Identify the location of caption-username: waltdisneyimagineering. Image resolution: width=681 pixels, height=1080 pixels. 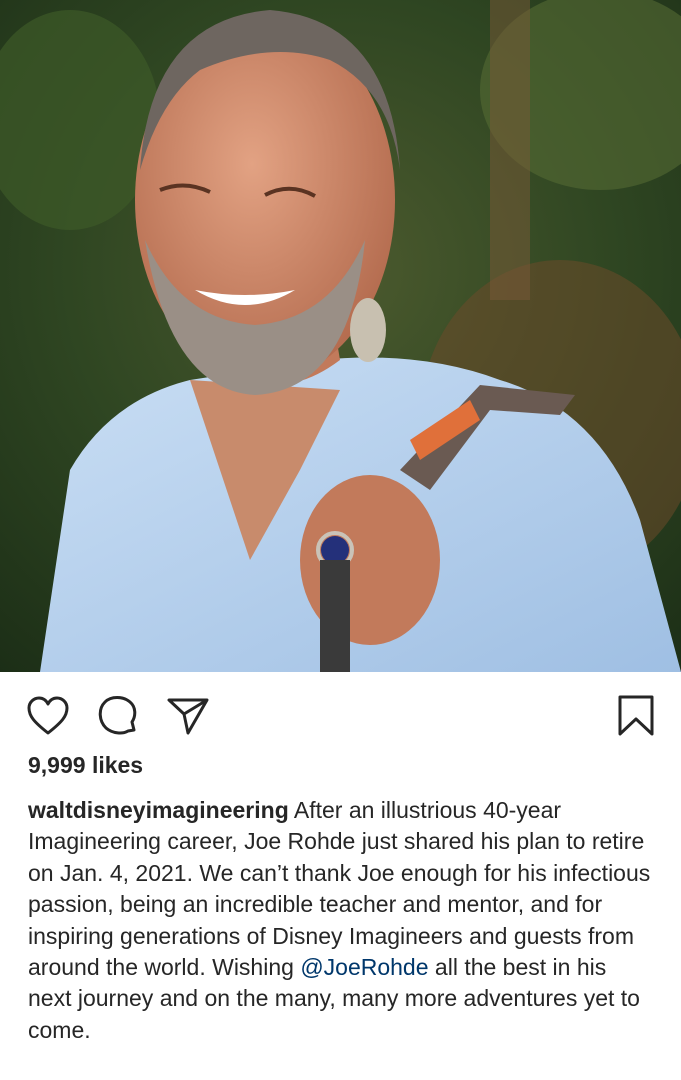
(158, 810).